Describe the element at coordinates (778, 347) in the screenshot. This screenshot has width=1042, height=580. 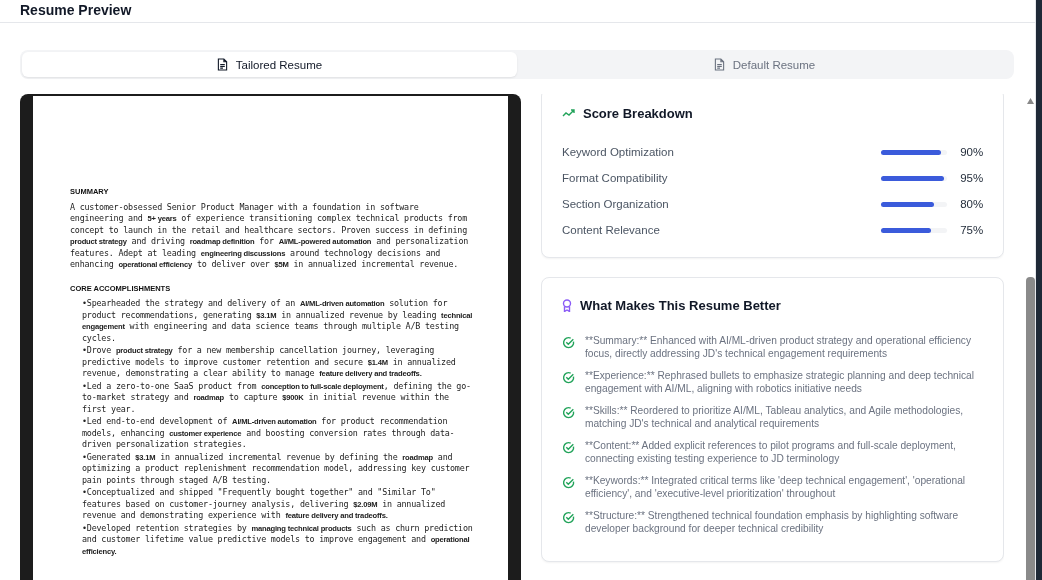
I see `improvement-text: **Summary:** Enhanced with AI/ML-driven product strategy and operational efficiency focus, directly addressing JD's technical engagement requirements` at that location.